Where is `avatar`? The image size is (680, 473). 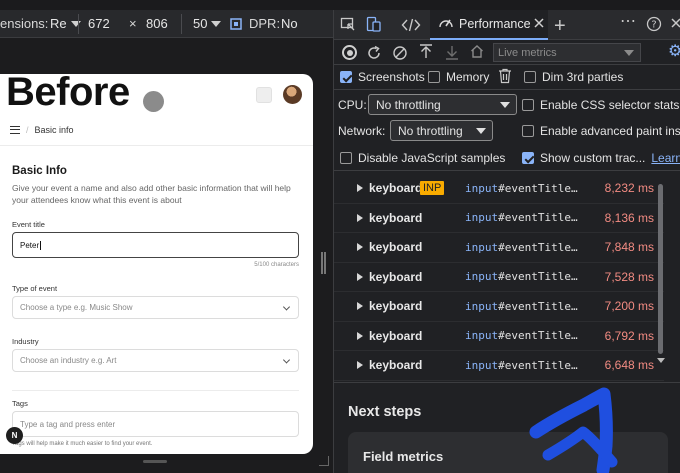
avatar is located at coordinates (292, 94).